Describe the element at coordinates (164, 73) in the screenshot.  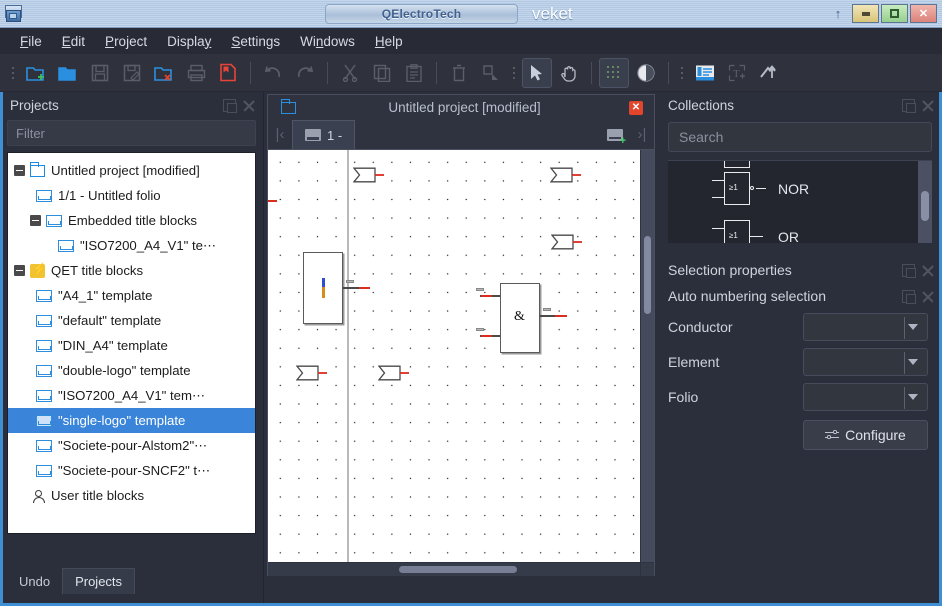
I see `close-project-icon` at that location.